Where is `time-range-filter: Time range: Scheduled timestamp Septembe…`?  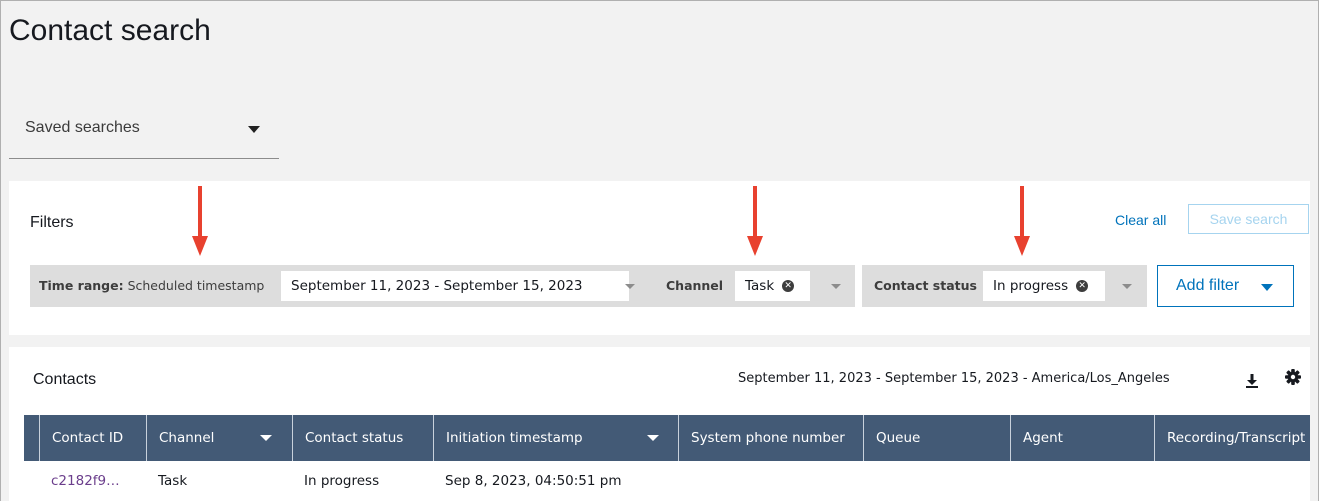 time-range-filter: Time range: Scheduled timestamp Septembe… is located at coordinates (343, 286).